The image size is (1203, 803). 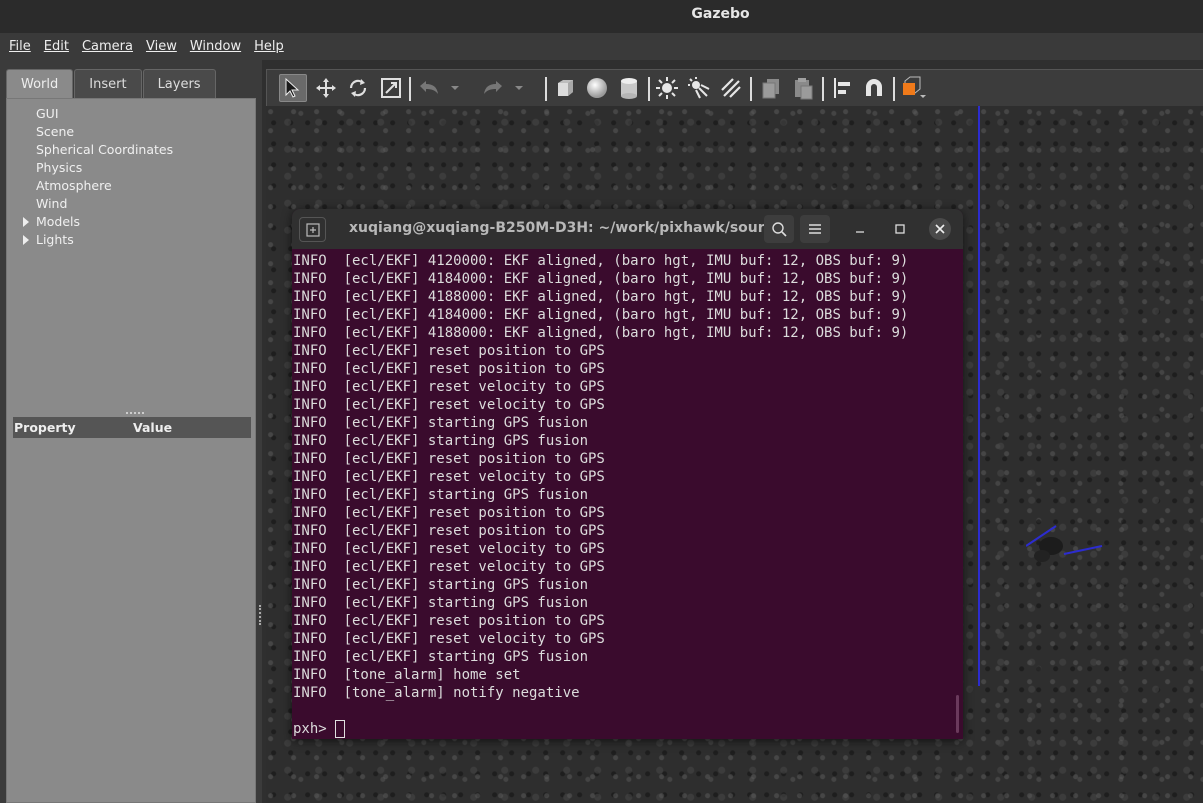 I want to click on close-icon, so click(x=940, y=229).